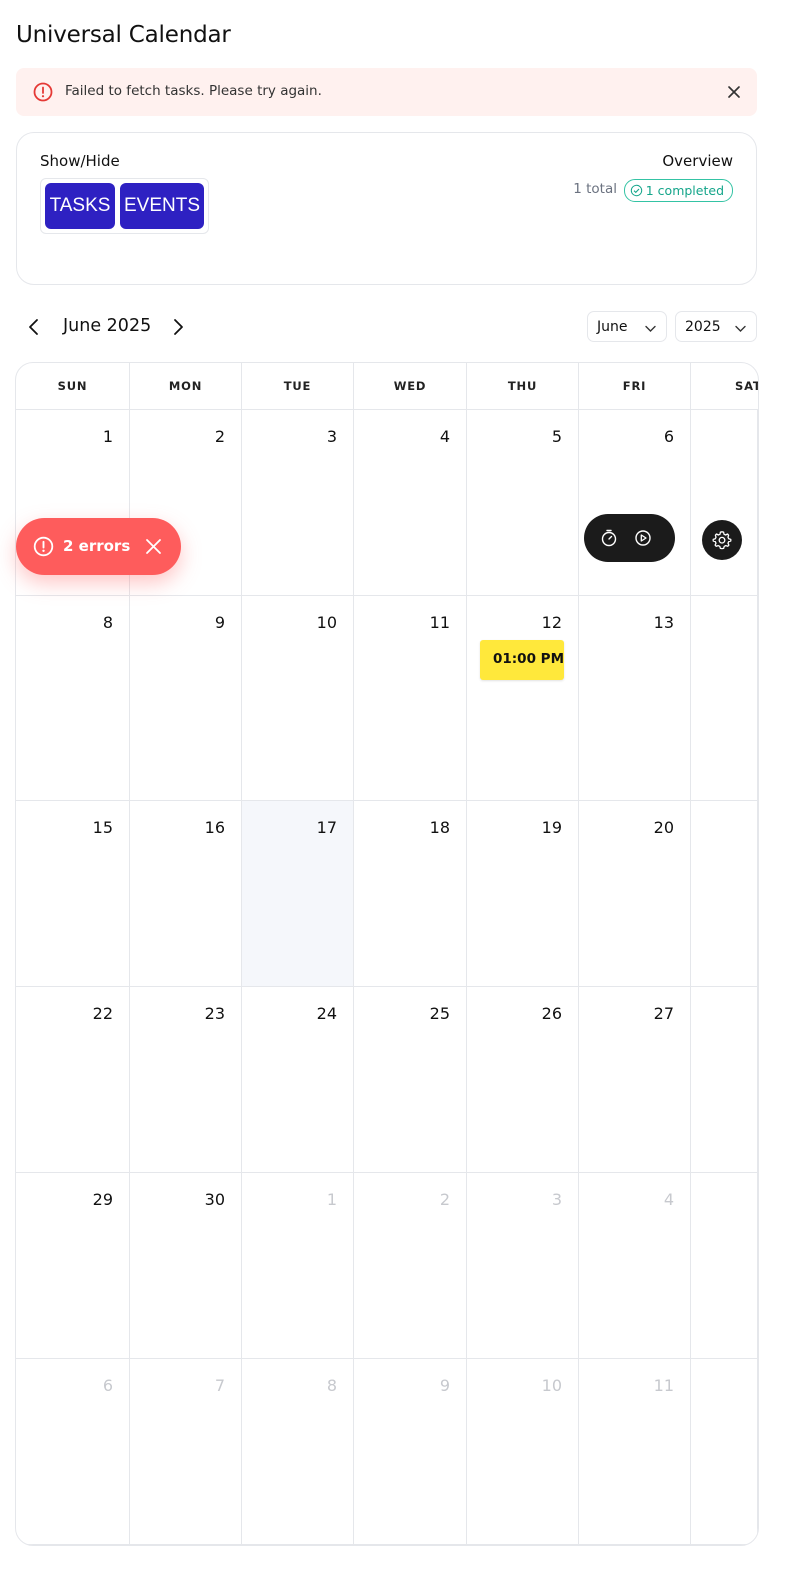 This screenshot has width=785, height=1592. Describe the element at coordinates (73, 894) in the screenshot. I see `day-cell: 15` at that location.